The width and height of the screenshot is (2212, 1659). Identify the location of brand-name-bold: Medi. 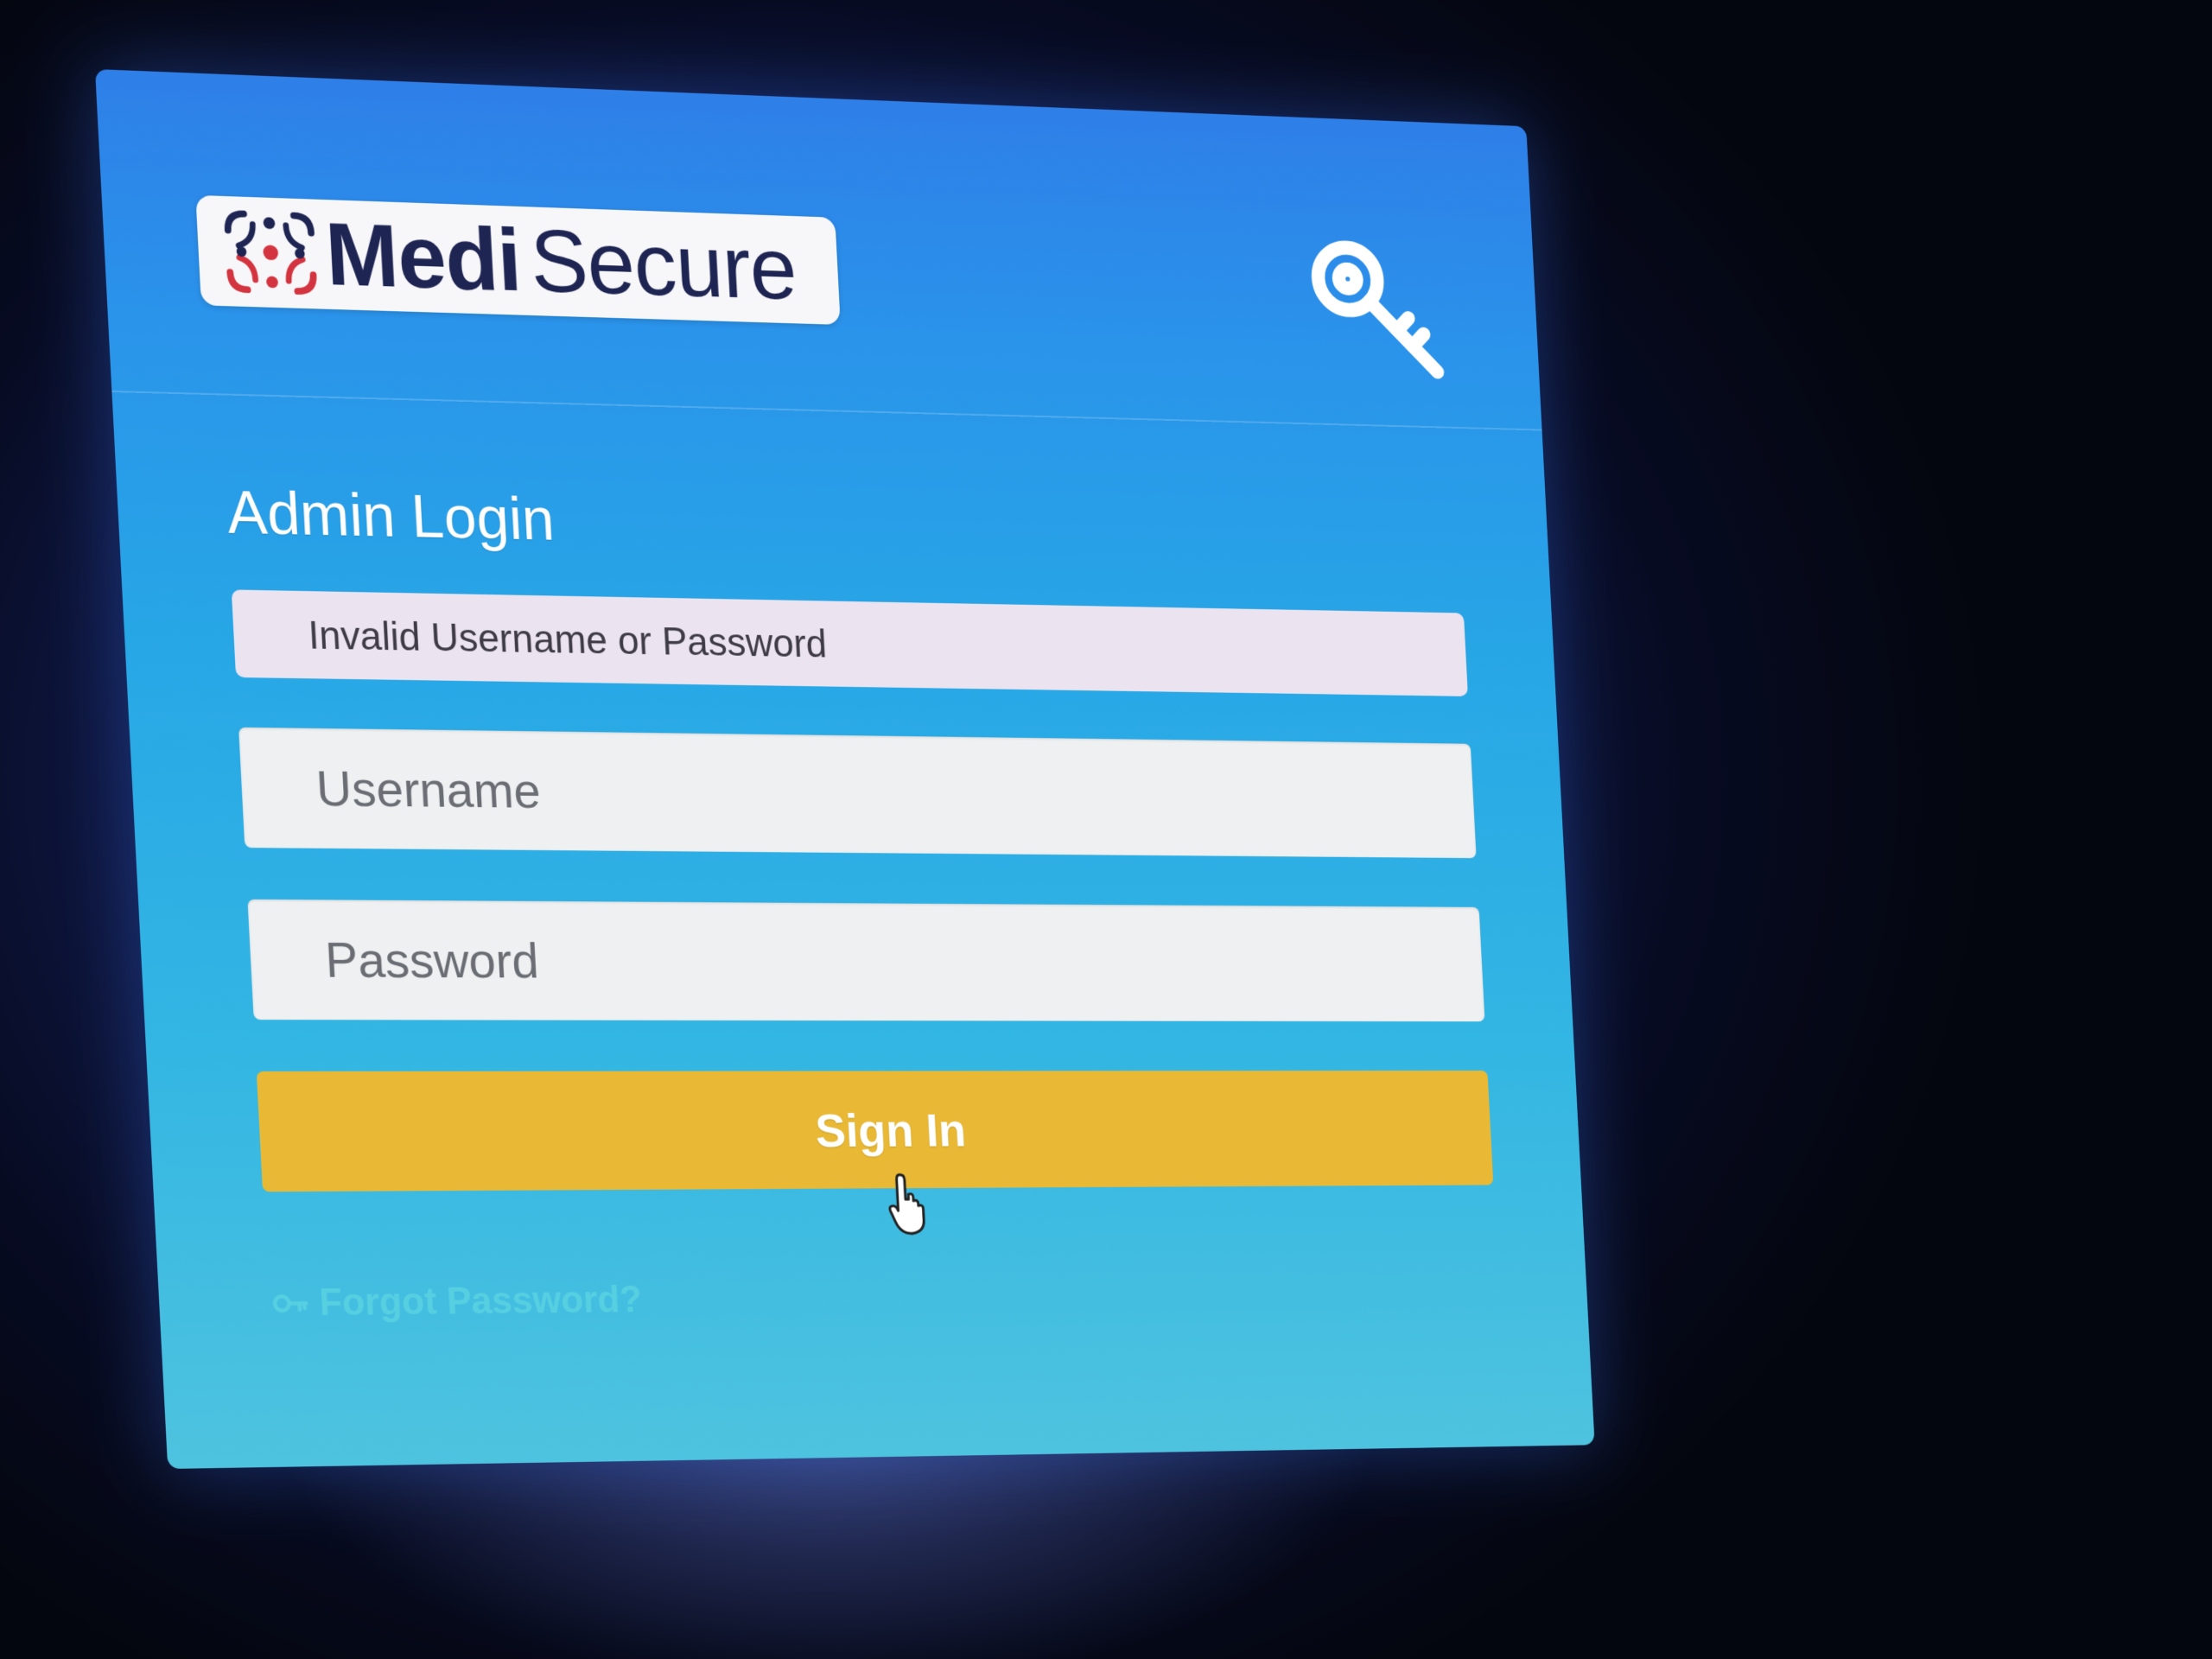
(423, 257).